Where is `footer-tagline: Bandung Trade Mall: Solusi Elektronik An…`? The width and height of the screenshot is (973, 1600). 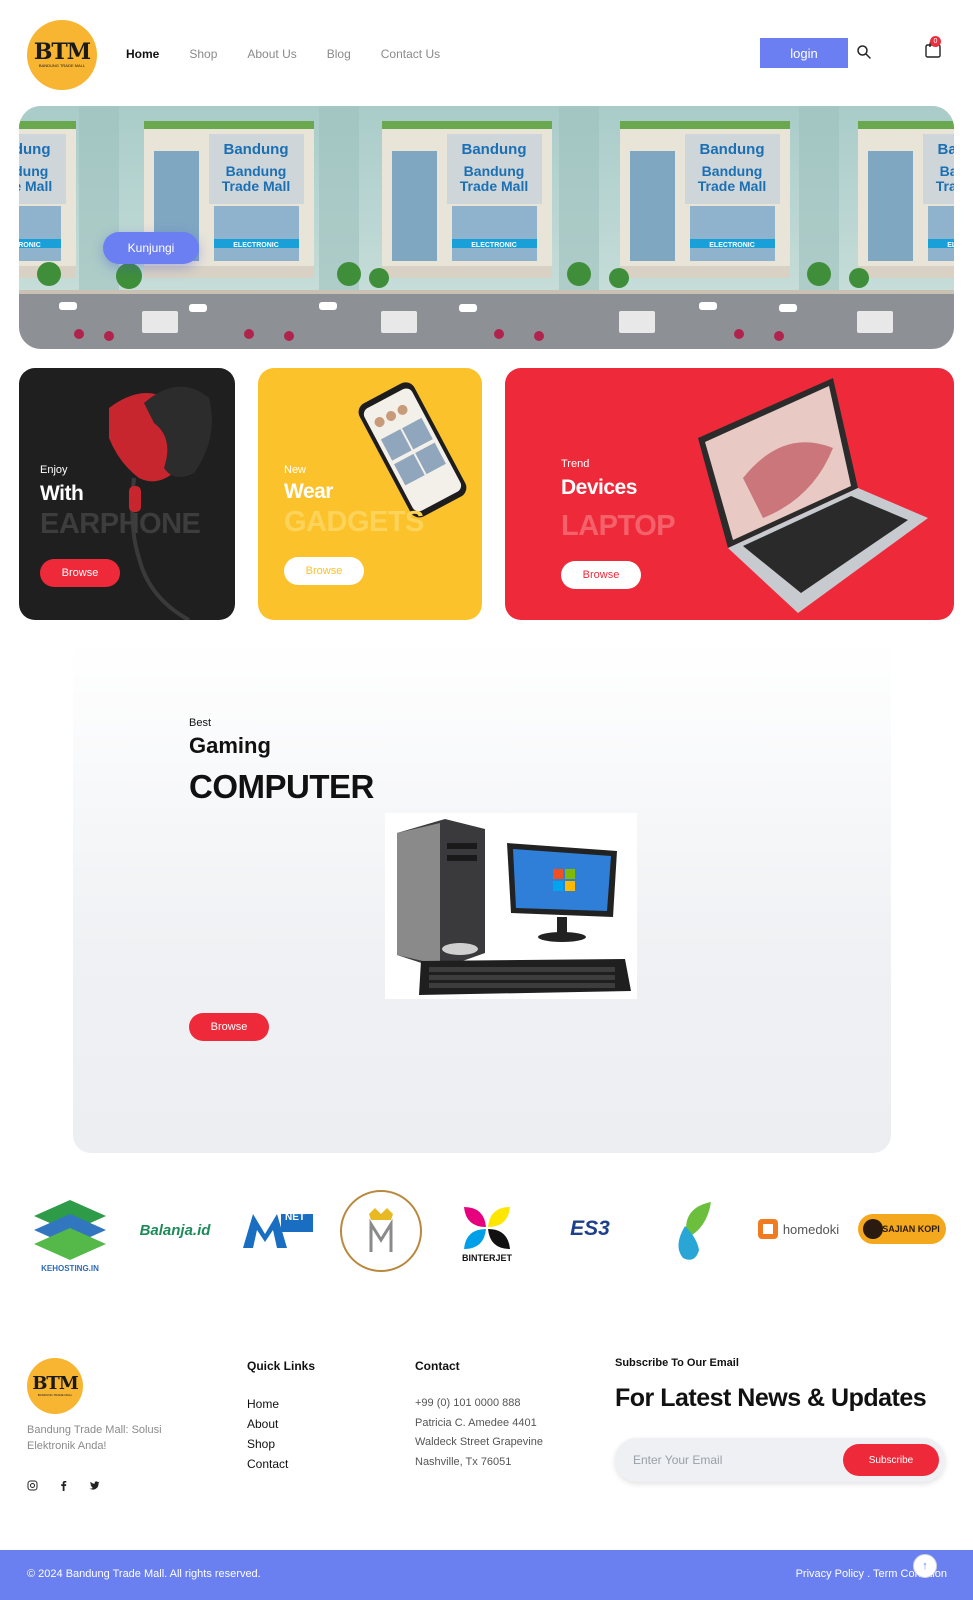 footer-tagline: Bandung Trade Mall: Solusi Elektronik An… is located at coordinates (94, 1438).